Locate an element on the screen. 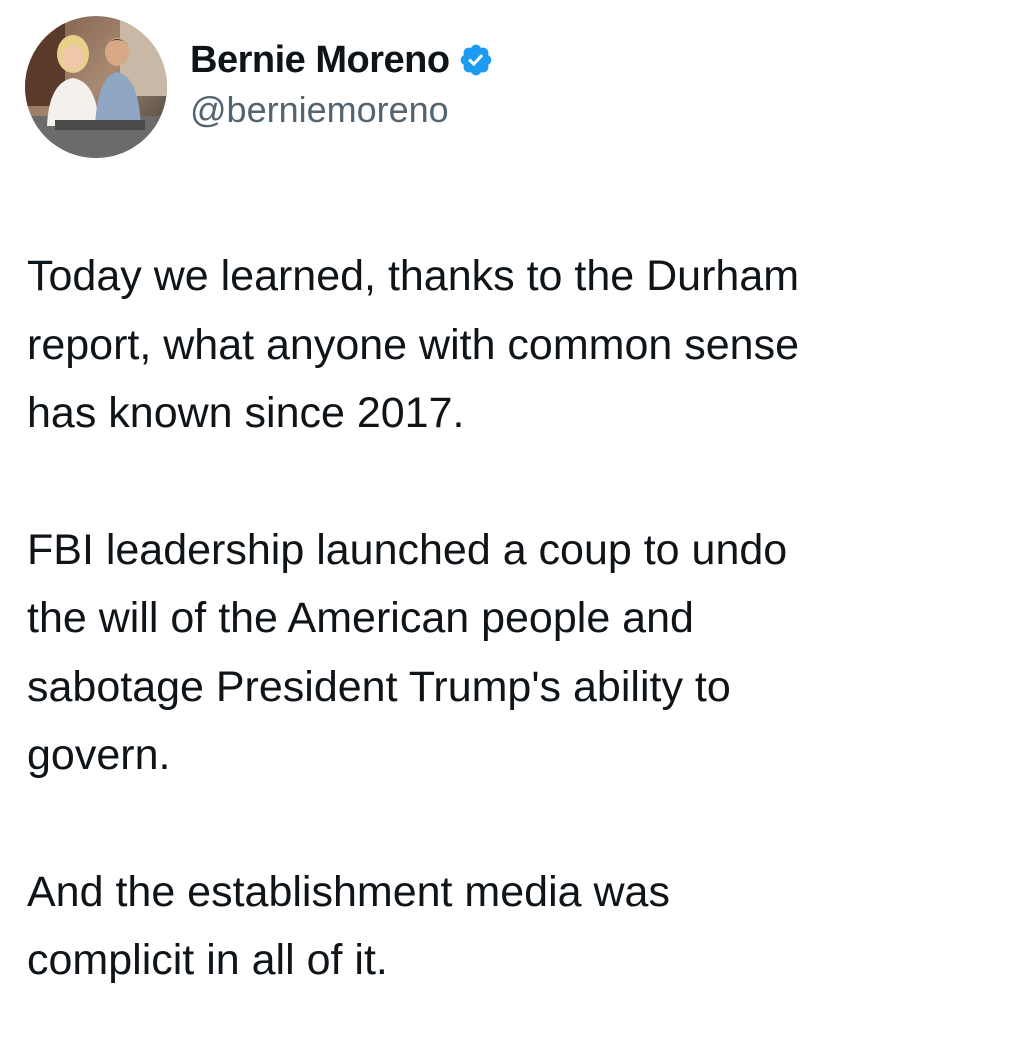 The height and width of the screenshot is (1063, 1019). author-identity: Bernie Moreno @berniemoreno is located at coordinates (342, 74).